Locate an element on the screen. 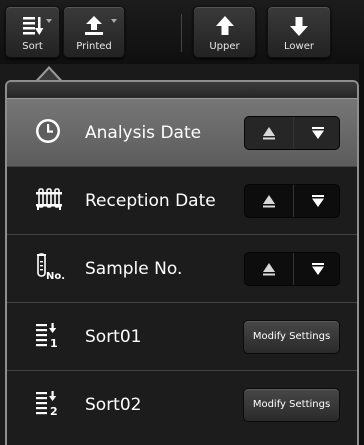 The image size is (364, 445). sort-icon is located at coordinates (33, 28).